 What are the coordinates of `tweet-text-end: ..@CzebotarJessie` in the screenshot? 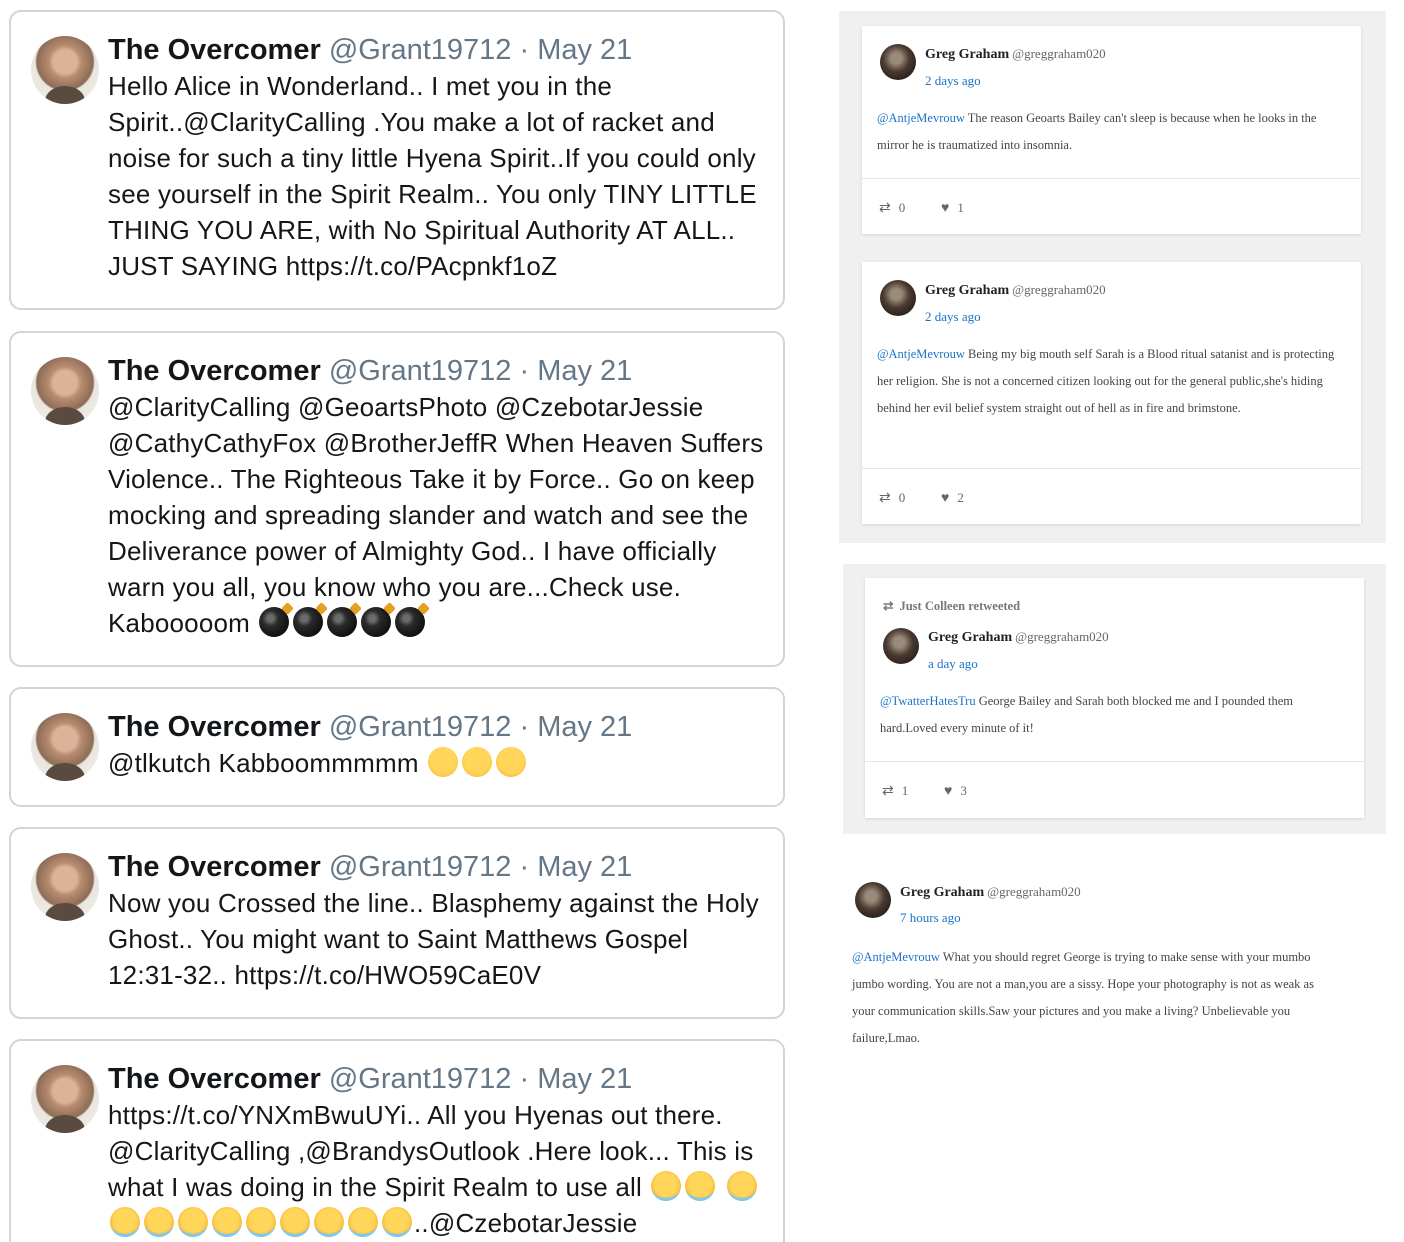 It's located at (526, 1223).